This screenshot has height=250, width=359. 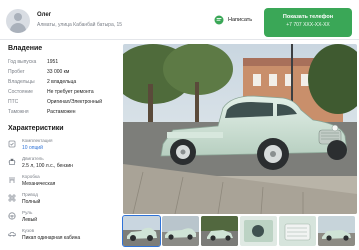 I want to click on chat-icon, so click(x=219, y=20).